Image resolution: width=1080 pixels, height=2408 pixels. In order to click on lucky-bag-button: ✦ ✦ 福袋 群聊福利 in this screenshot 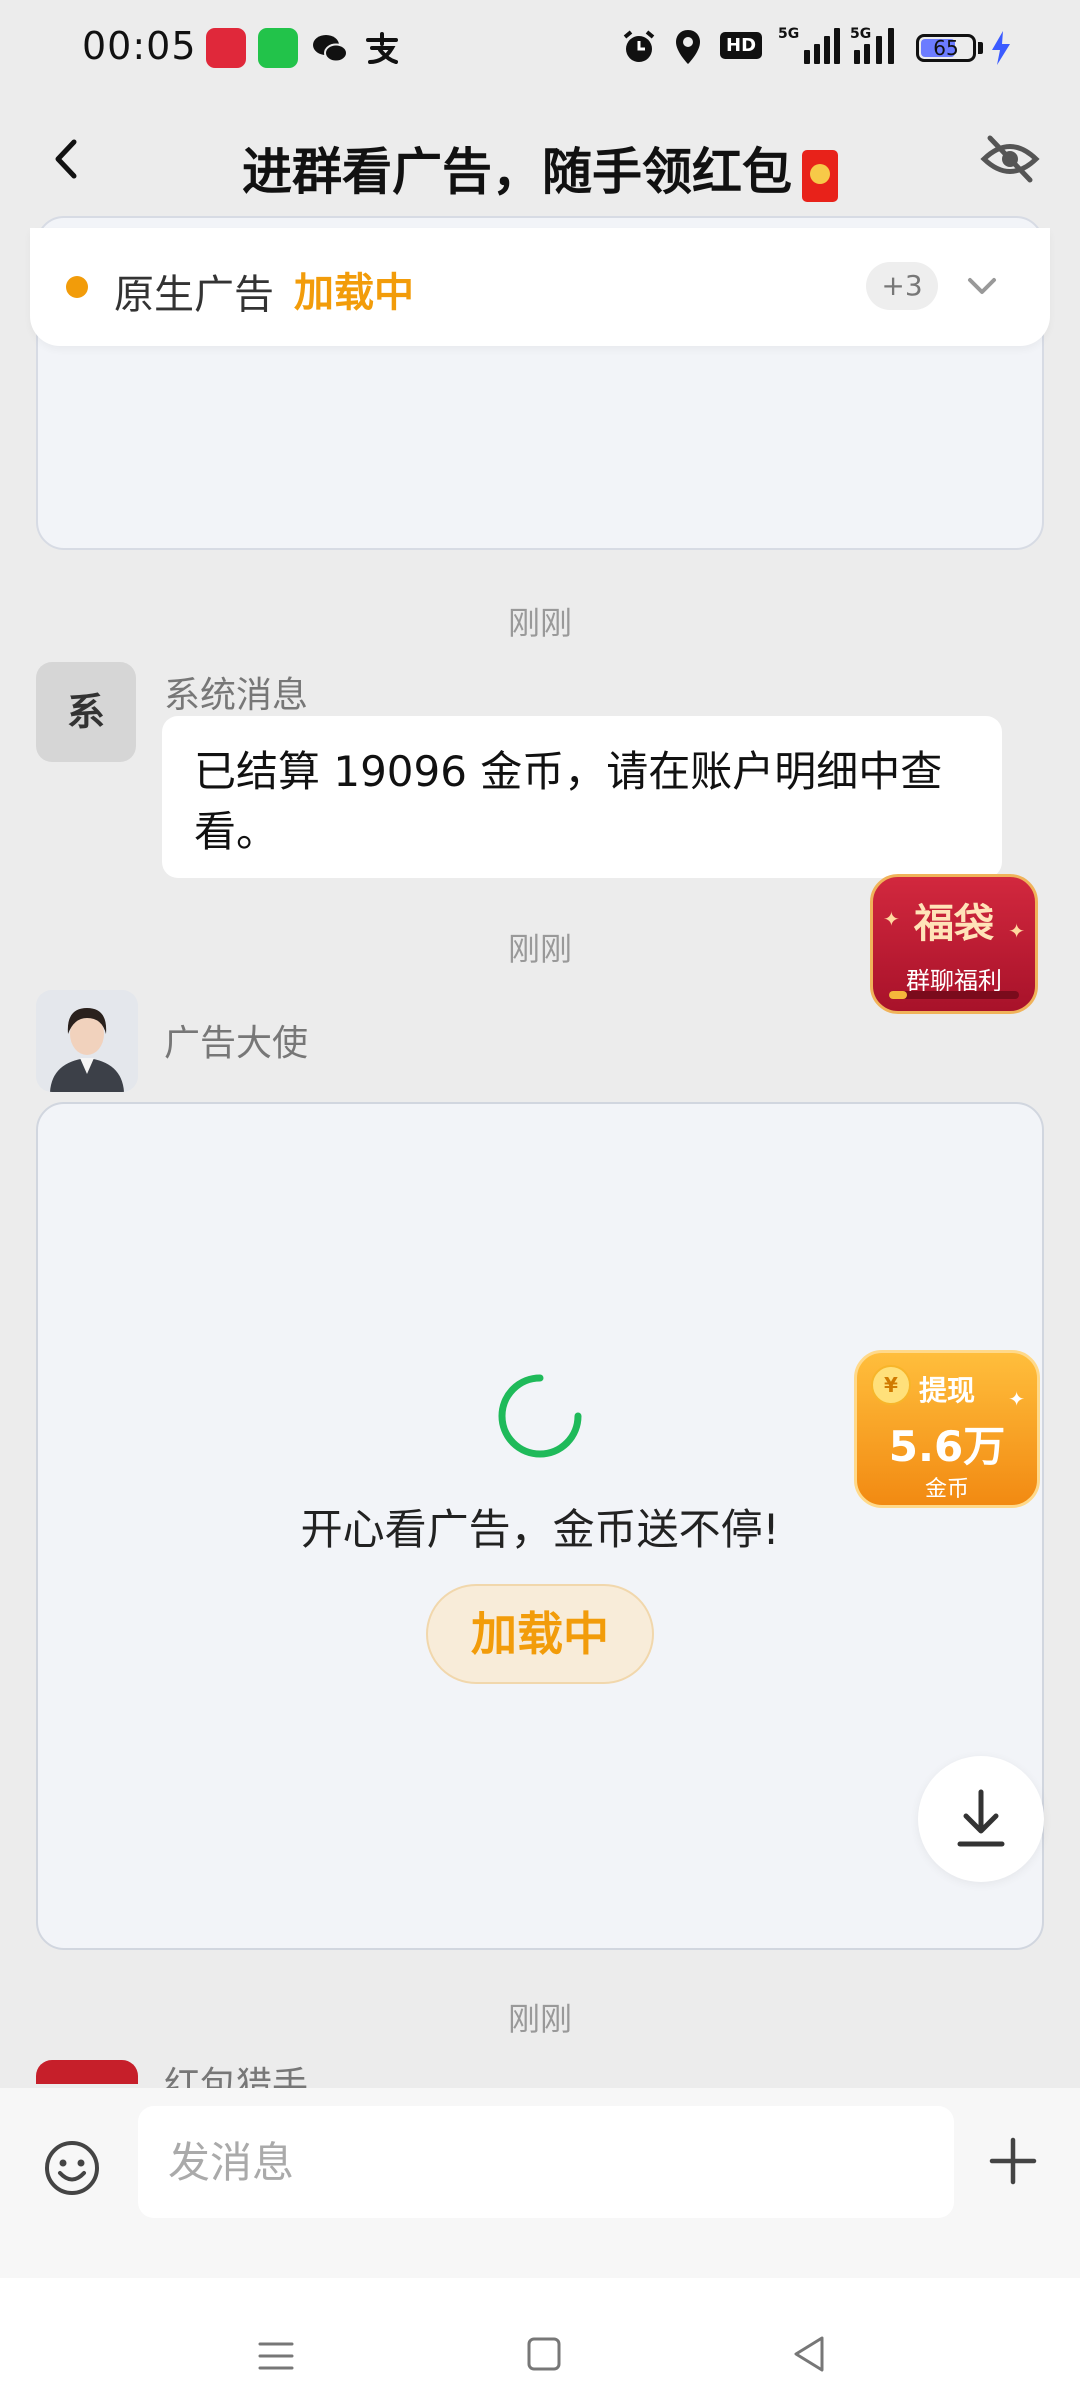, I will do `click(954, 944)`.